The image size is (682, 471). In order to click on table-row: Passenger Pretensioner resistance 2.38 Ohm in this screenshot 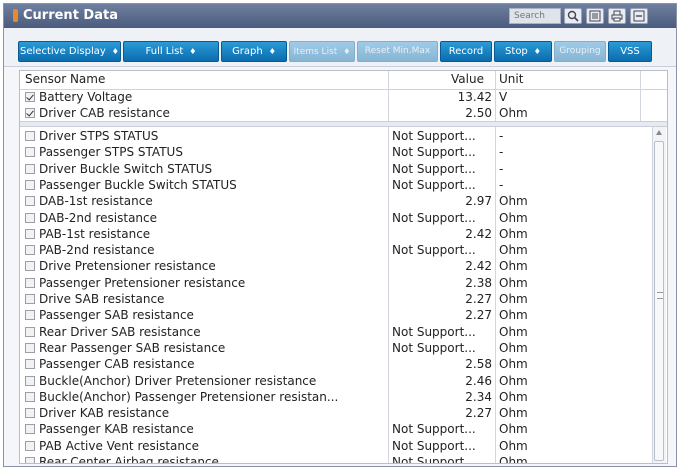, I will do `click(336, 283)`.